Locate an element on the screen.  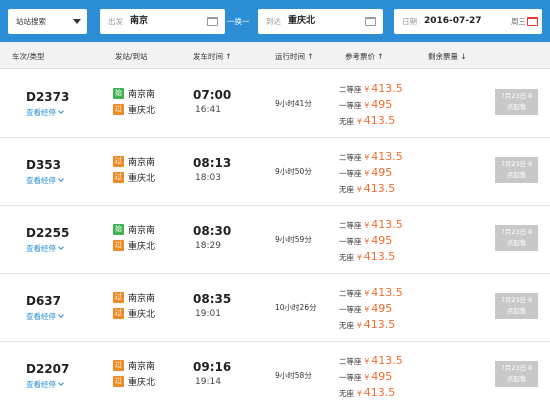
table-header: 车次/类型 发站/到站 发车时间 ↑ 运行时间 ↑ 参考票价 ↑ 剩余票量 ↓ is located at coordinates (275, 55).